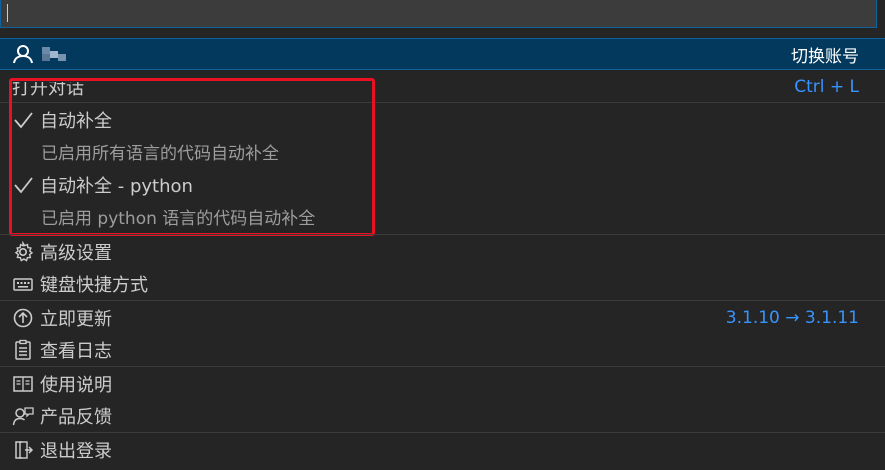  Describe the element at coordinates (23, 384) in the screenshot. I see `book-icon` at that location.